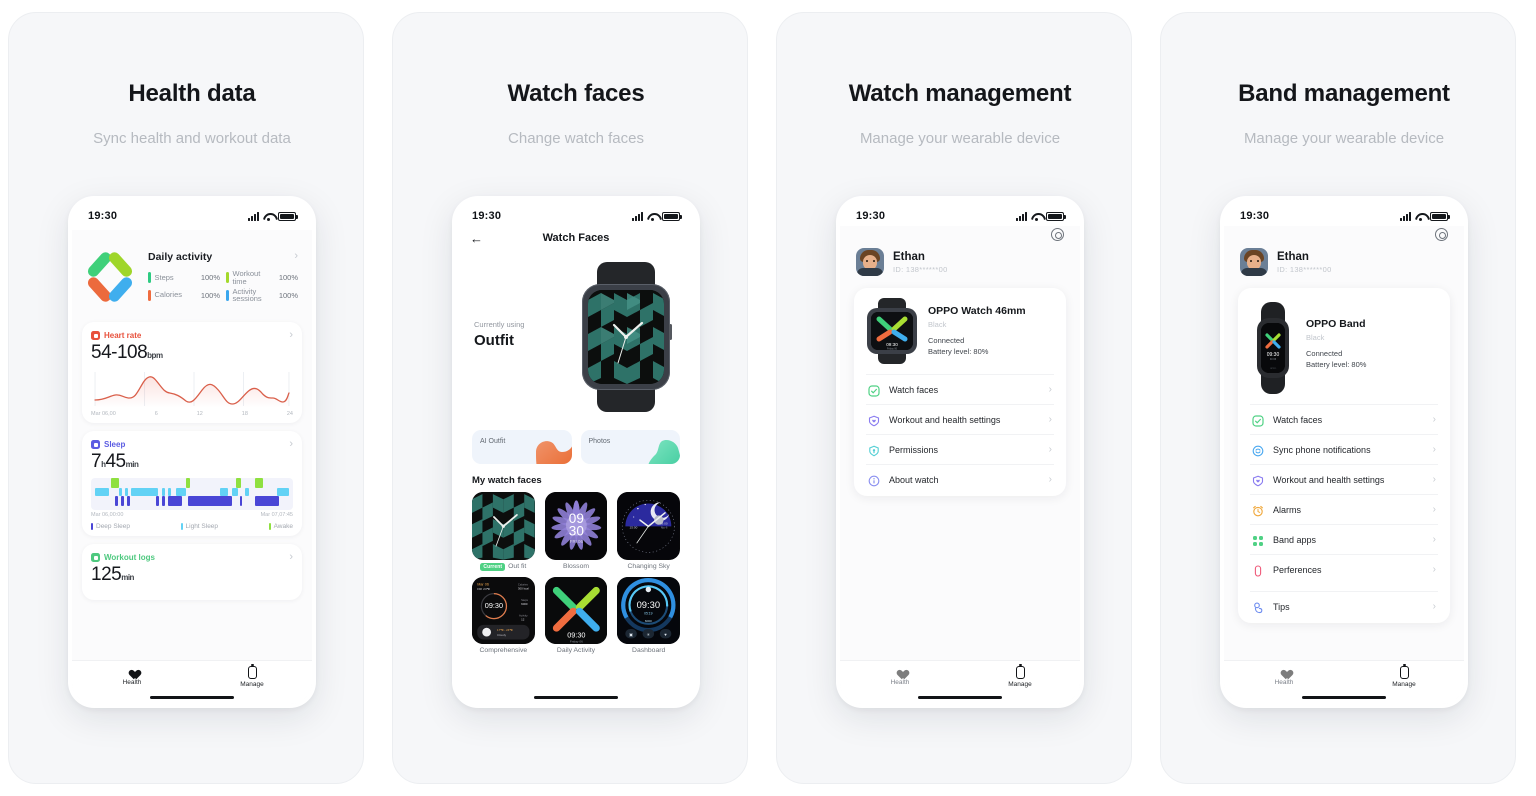 This screenshot has height=796, width=1536. I want to click on axis-tick: 6, so click(156, 414).